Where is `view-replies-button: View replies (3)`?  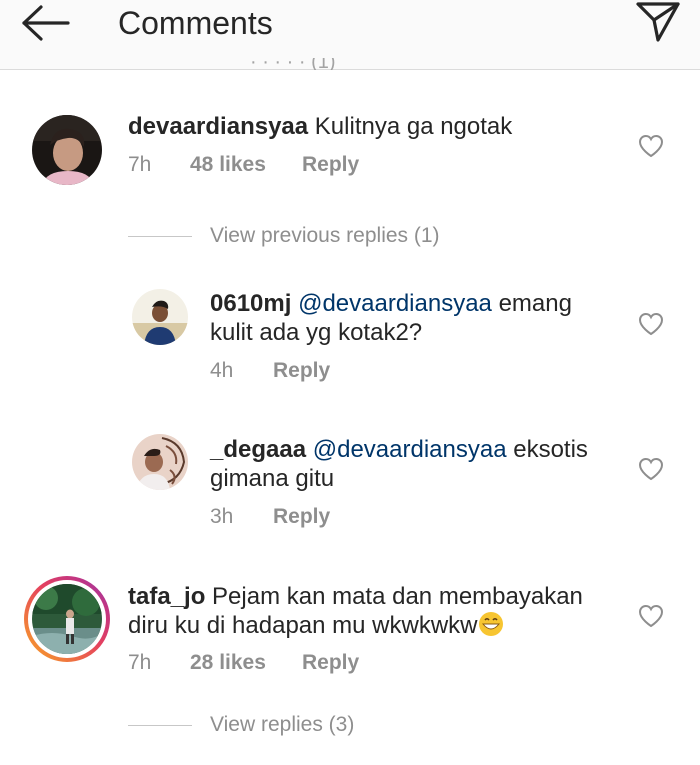
view-replies-button: View replies (3) is located at coordinates (282, 725).